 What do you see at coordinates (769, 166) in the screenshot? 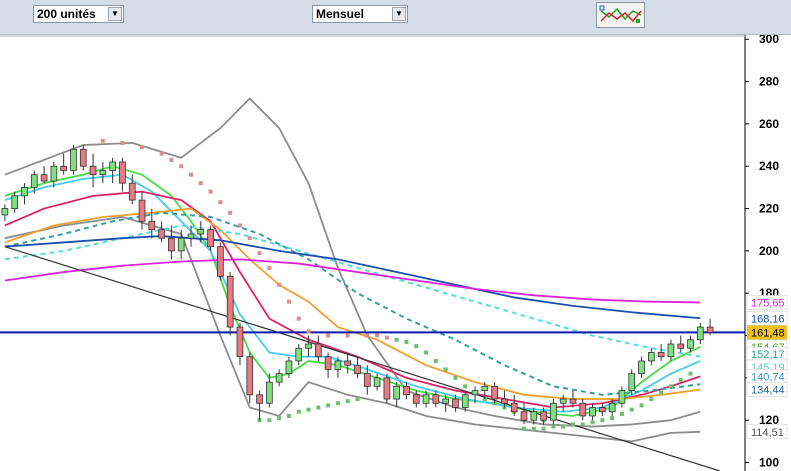
I see `y-tick-label: 240` at bounding box center [769, 166].